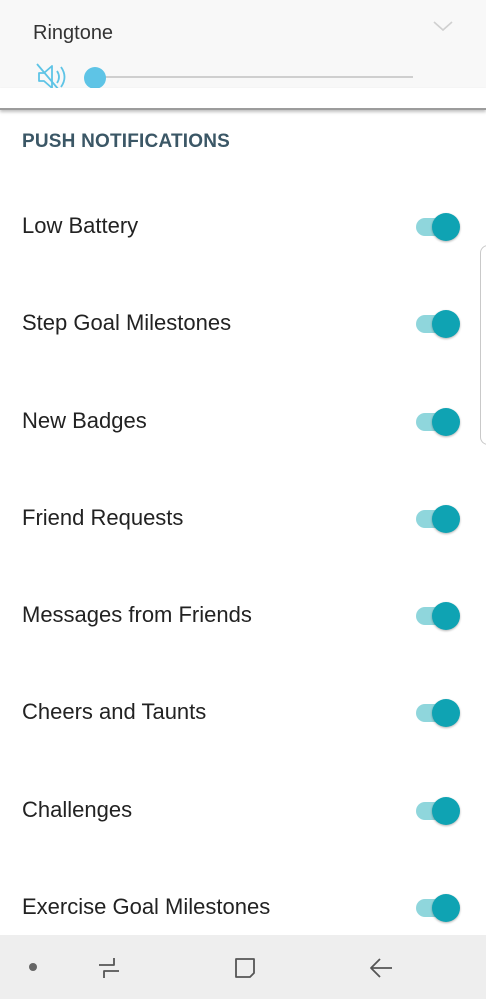 The width and height of the screenshot is (486, 999). What do you see at coordinates (243, 809) in the screenshot?
I see `notification-row-challenges: Challenges` at bounding box center [243, 809].